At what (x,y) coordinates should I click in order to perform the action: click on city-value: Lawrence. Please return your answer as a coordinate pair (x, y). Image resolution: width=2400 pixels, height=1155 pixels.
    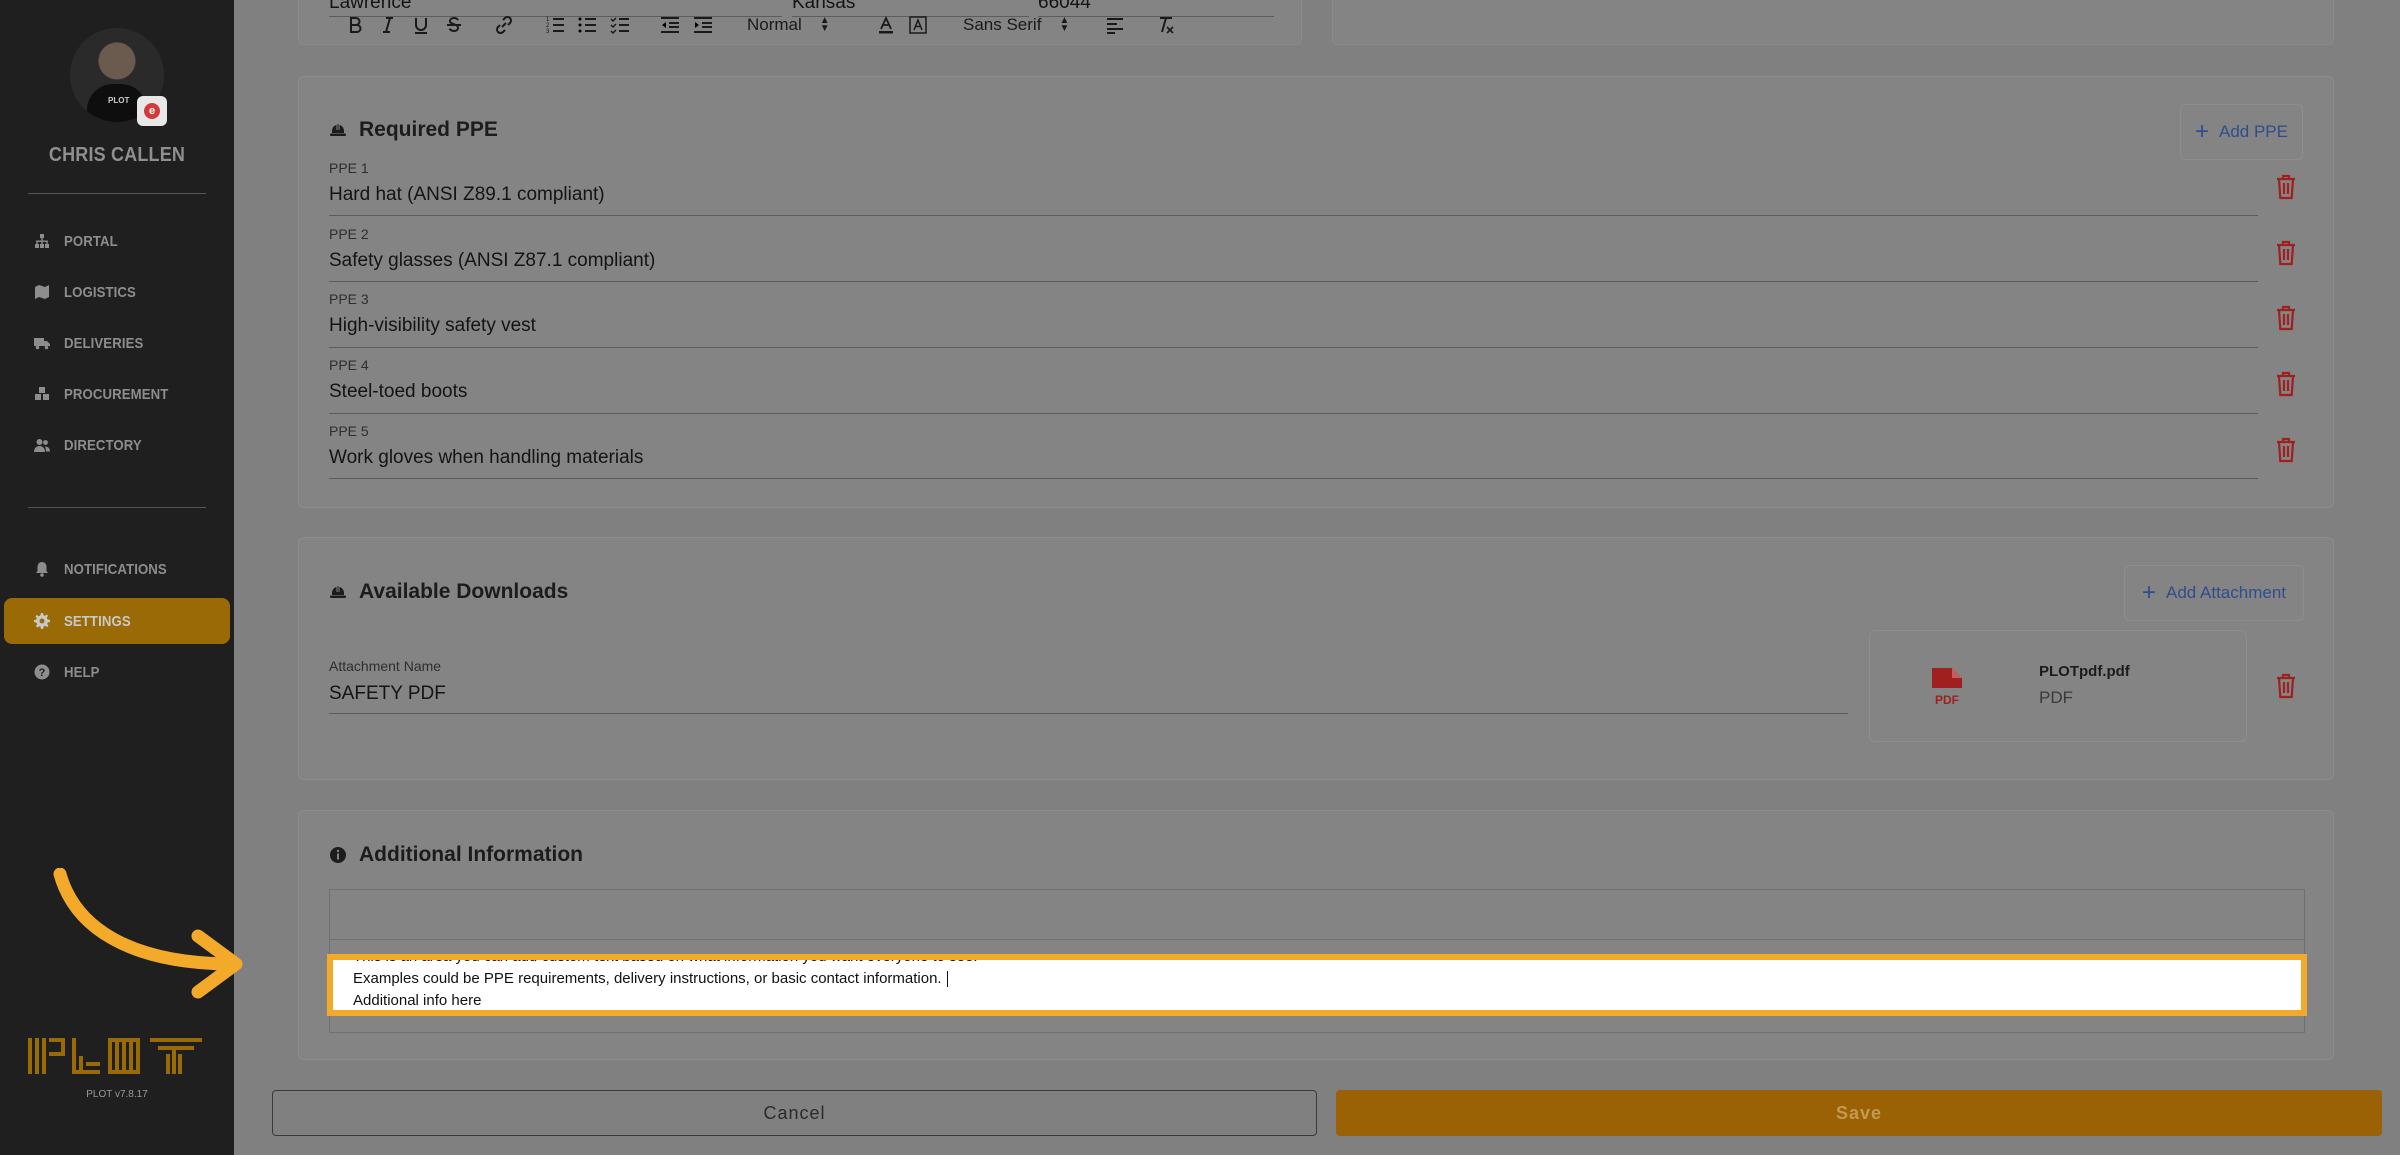
    Looking at the image, I should click on (370, 7).